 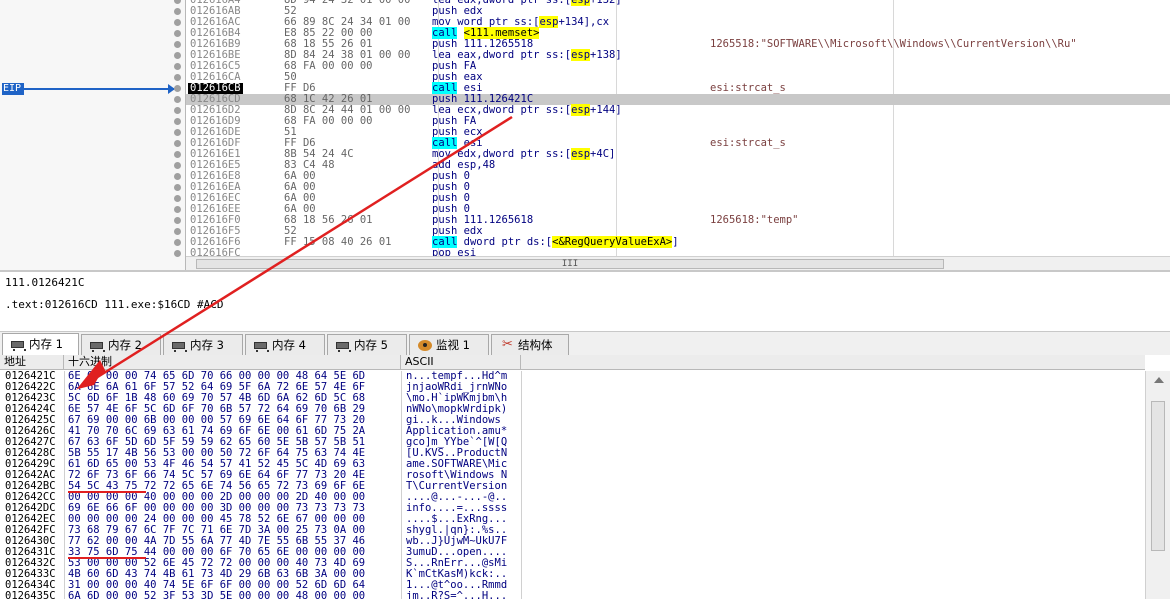 I want to click on disassembly-gutter: EIP, so click(x=93, y=135).